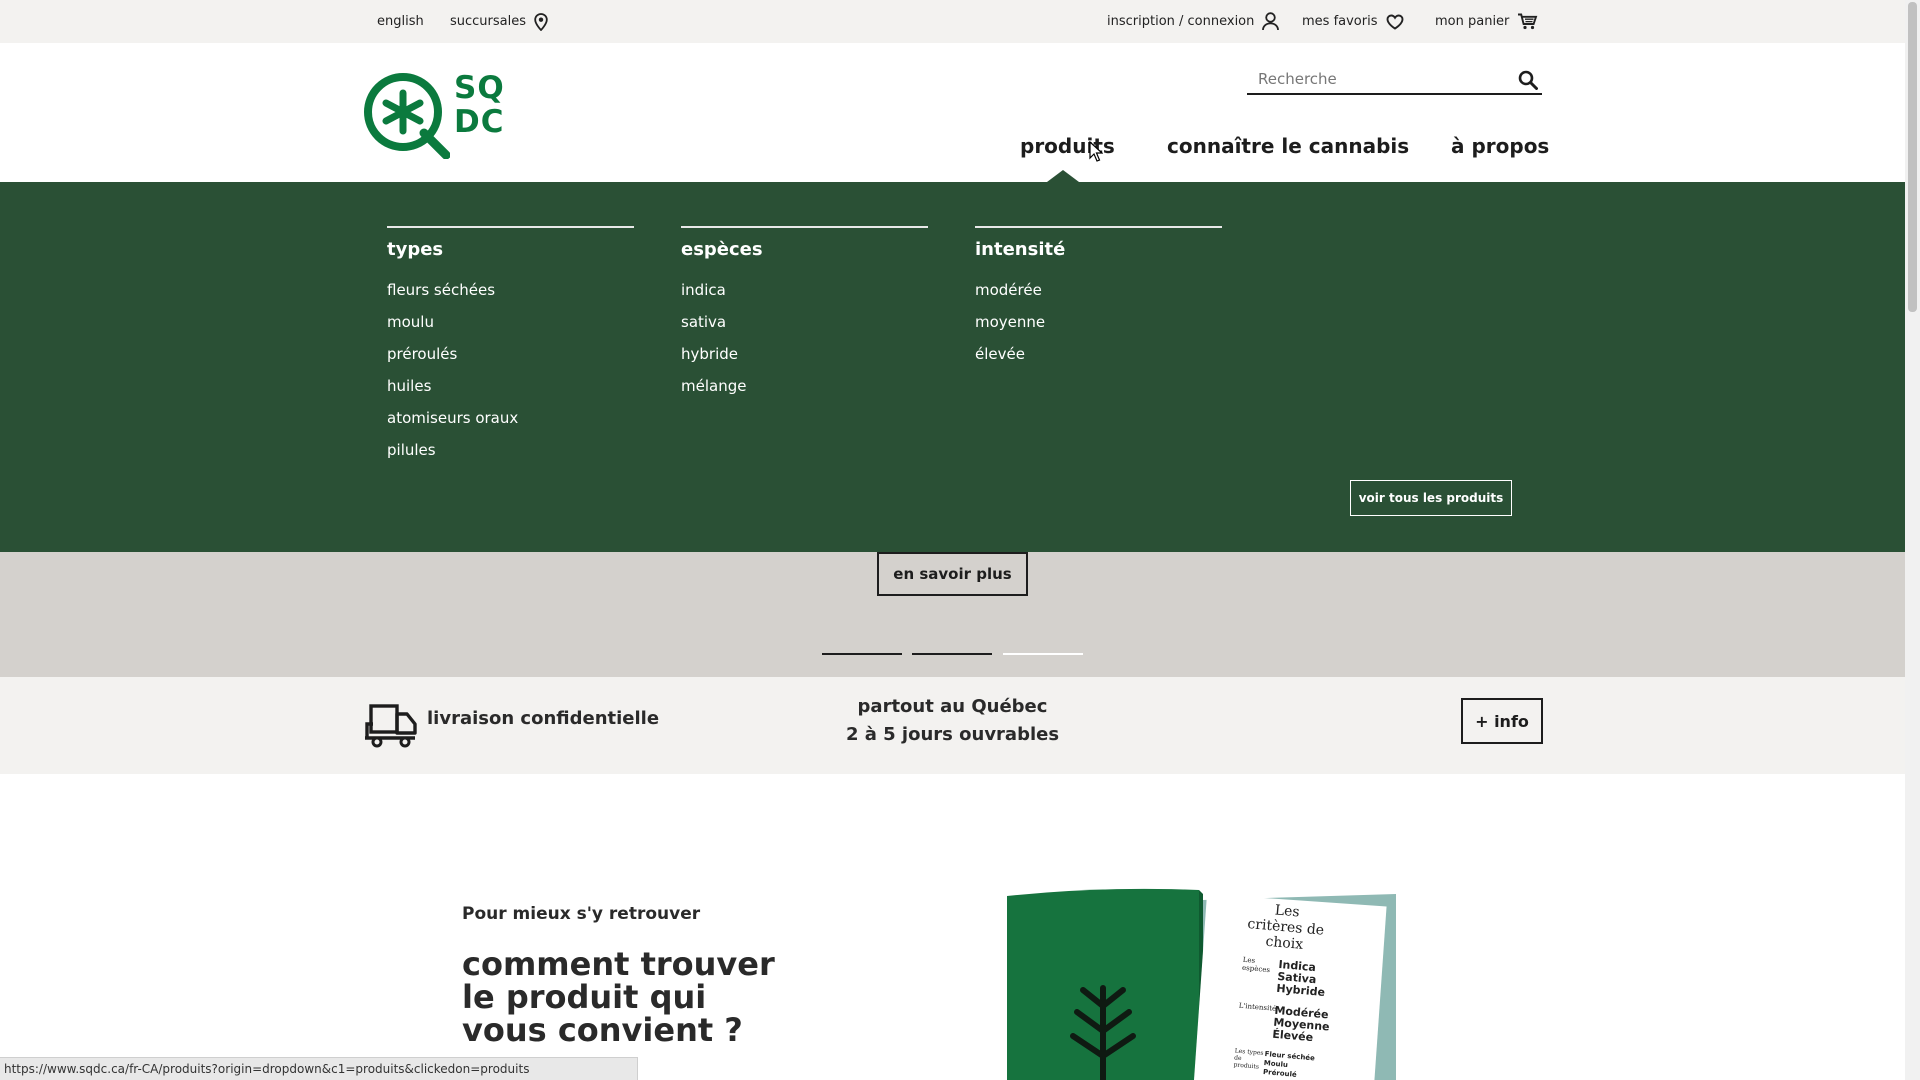  I want to click on nav-cannabis-label: connaître le cannabis, so click(1288, 146).